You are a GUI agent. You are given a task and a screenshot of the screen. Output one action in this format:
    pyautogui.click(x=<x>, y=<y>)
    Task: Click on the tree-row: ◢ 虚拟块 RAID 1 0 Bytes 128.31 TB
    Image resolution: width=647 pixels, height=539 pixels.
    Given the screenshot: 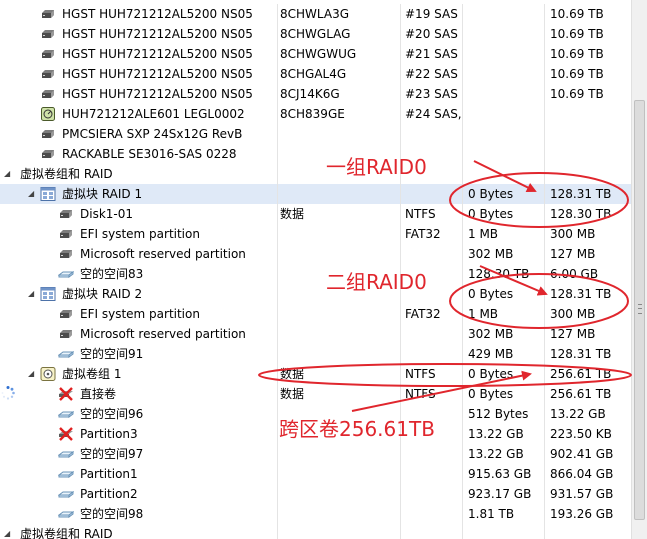 What is the action you would take?
    pyautogui.click(x=315, y=194)
    